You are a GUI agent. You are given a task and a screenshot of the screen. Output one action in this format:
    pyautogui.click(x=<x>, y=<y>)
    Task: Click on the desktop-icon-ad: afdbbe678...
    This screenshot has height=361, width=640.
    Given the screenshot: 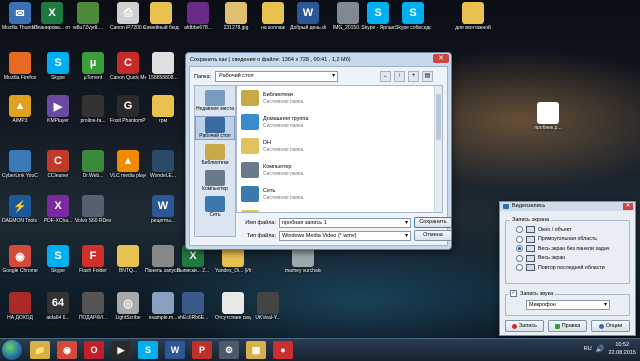 What is the action you would take?
    pyautogui.click(x=198, y=16)
    